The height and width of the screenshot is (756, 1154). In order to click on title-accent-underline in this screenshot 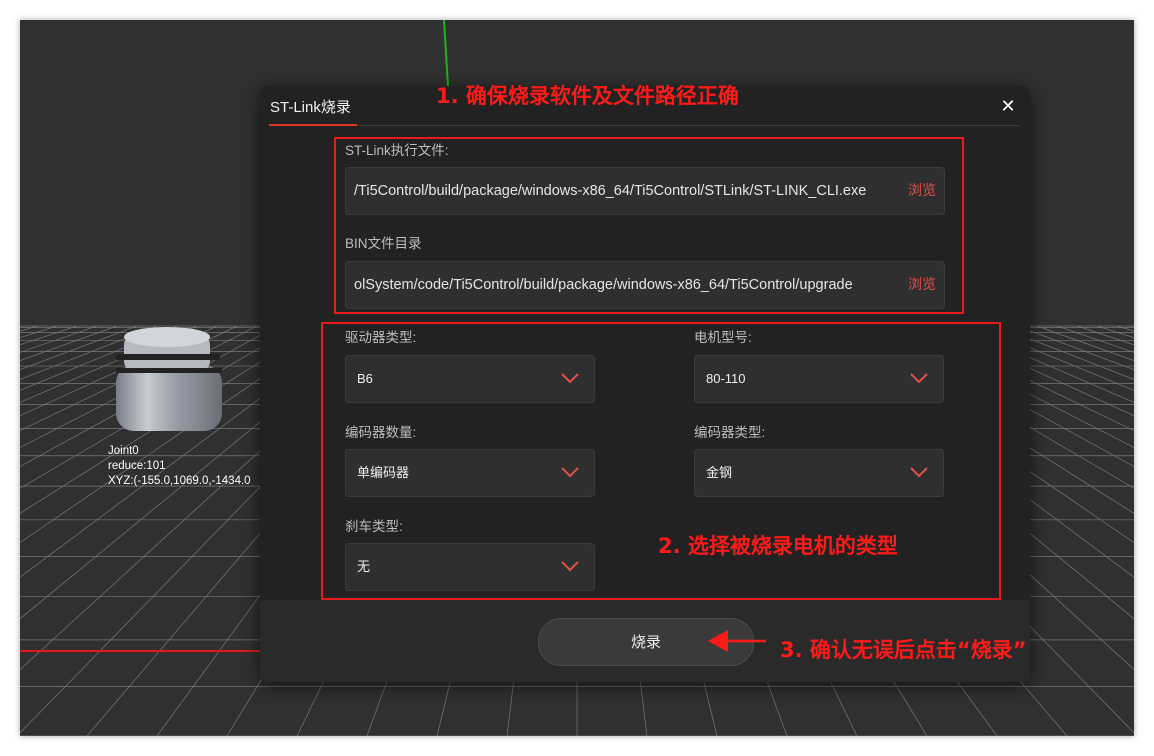, I will do `click(313, 125)`.